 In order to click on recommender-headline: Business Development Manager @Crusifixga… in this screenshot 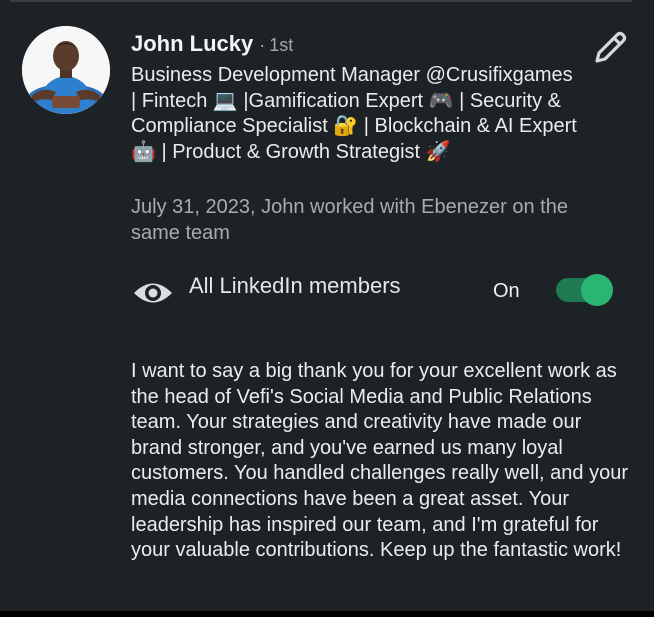, I will do `click(354, 113)`.